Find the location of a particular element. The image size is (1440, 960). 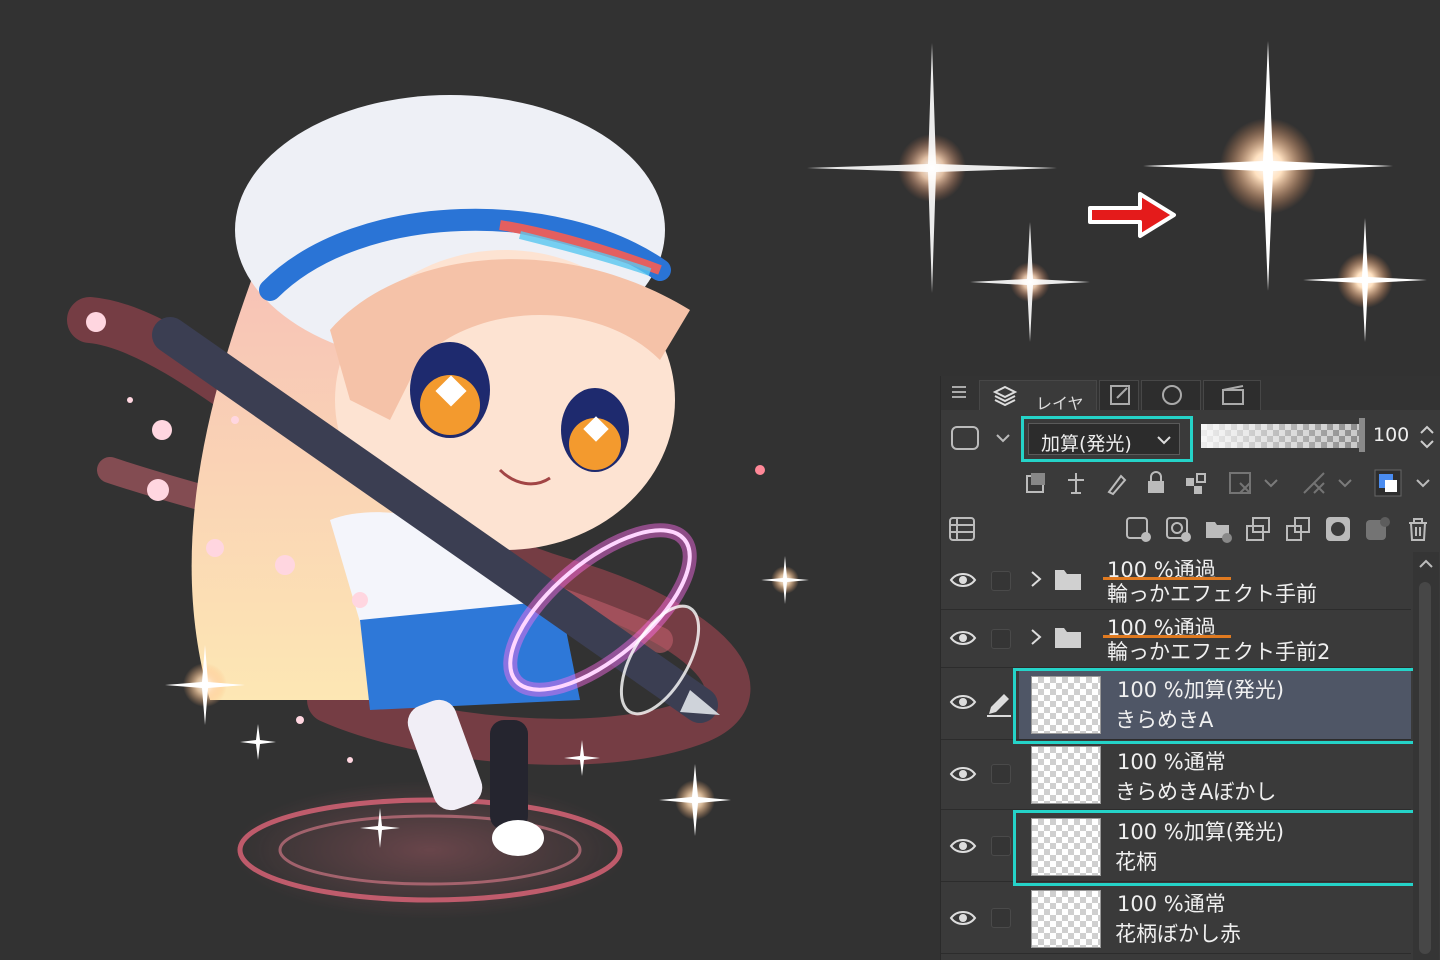

scrollbar-thumb is located at coordinates (1425, 768).